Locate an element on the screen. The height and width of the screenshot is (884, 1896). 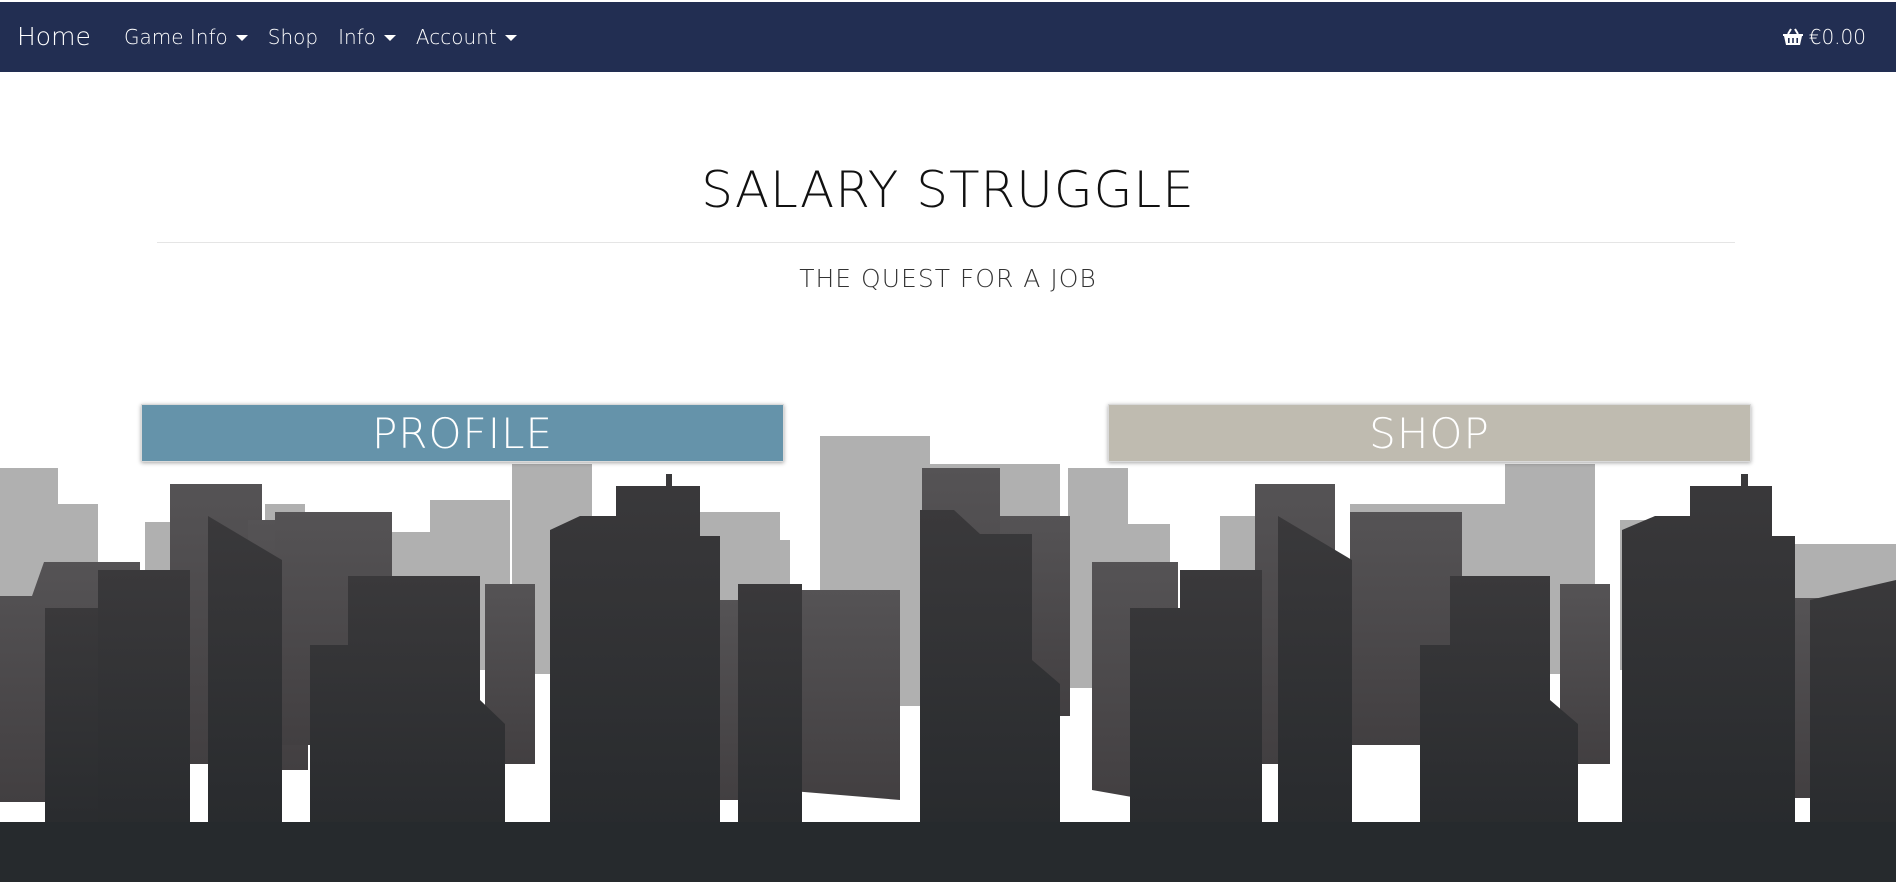
nav-account-dropdown: Account is located at coordinates (466, 37).